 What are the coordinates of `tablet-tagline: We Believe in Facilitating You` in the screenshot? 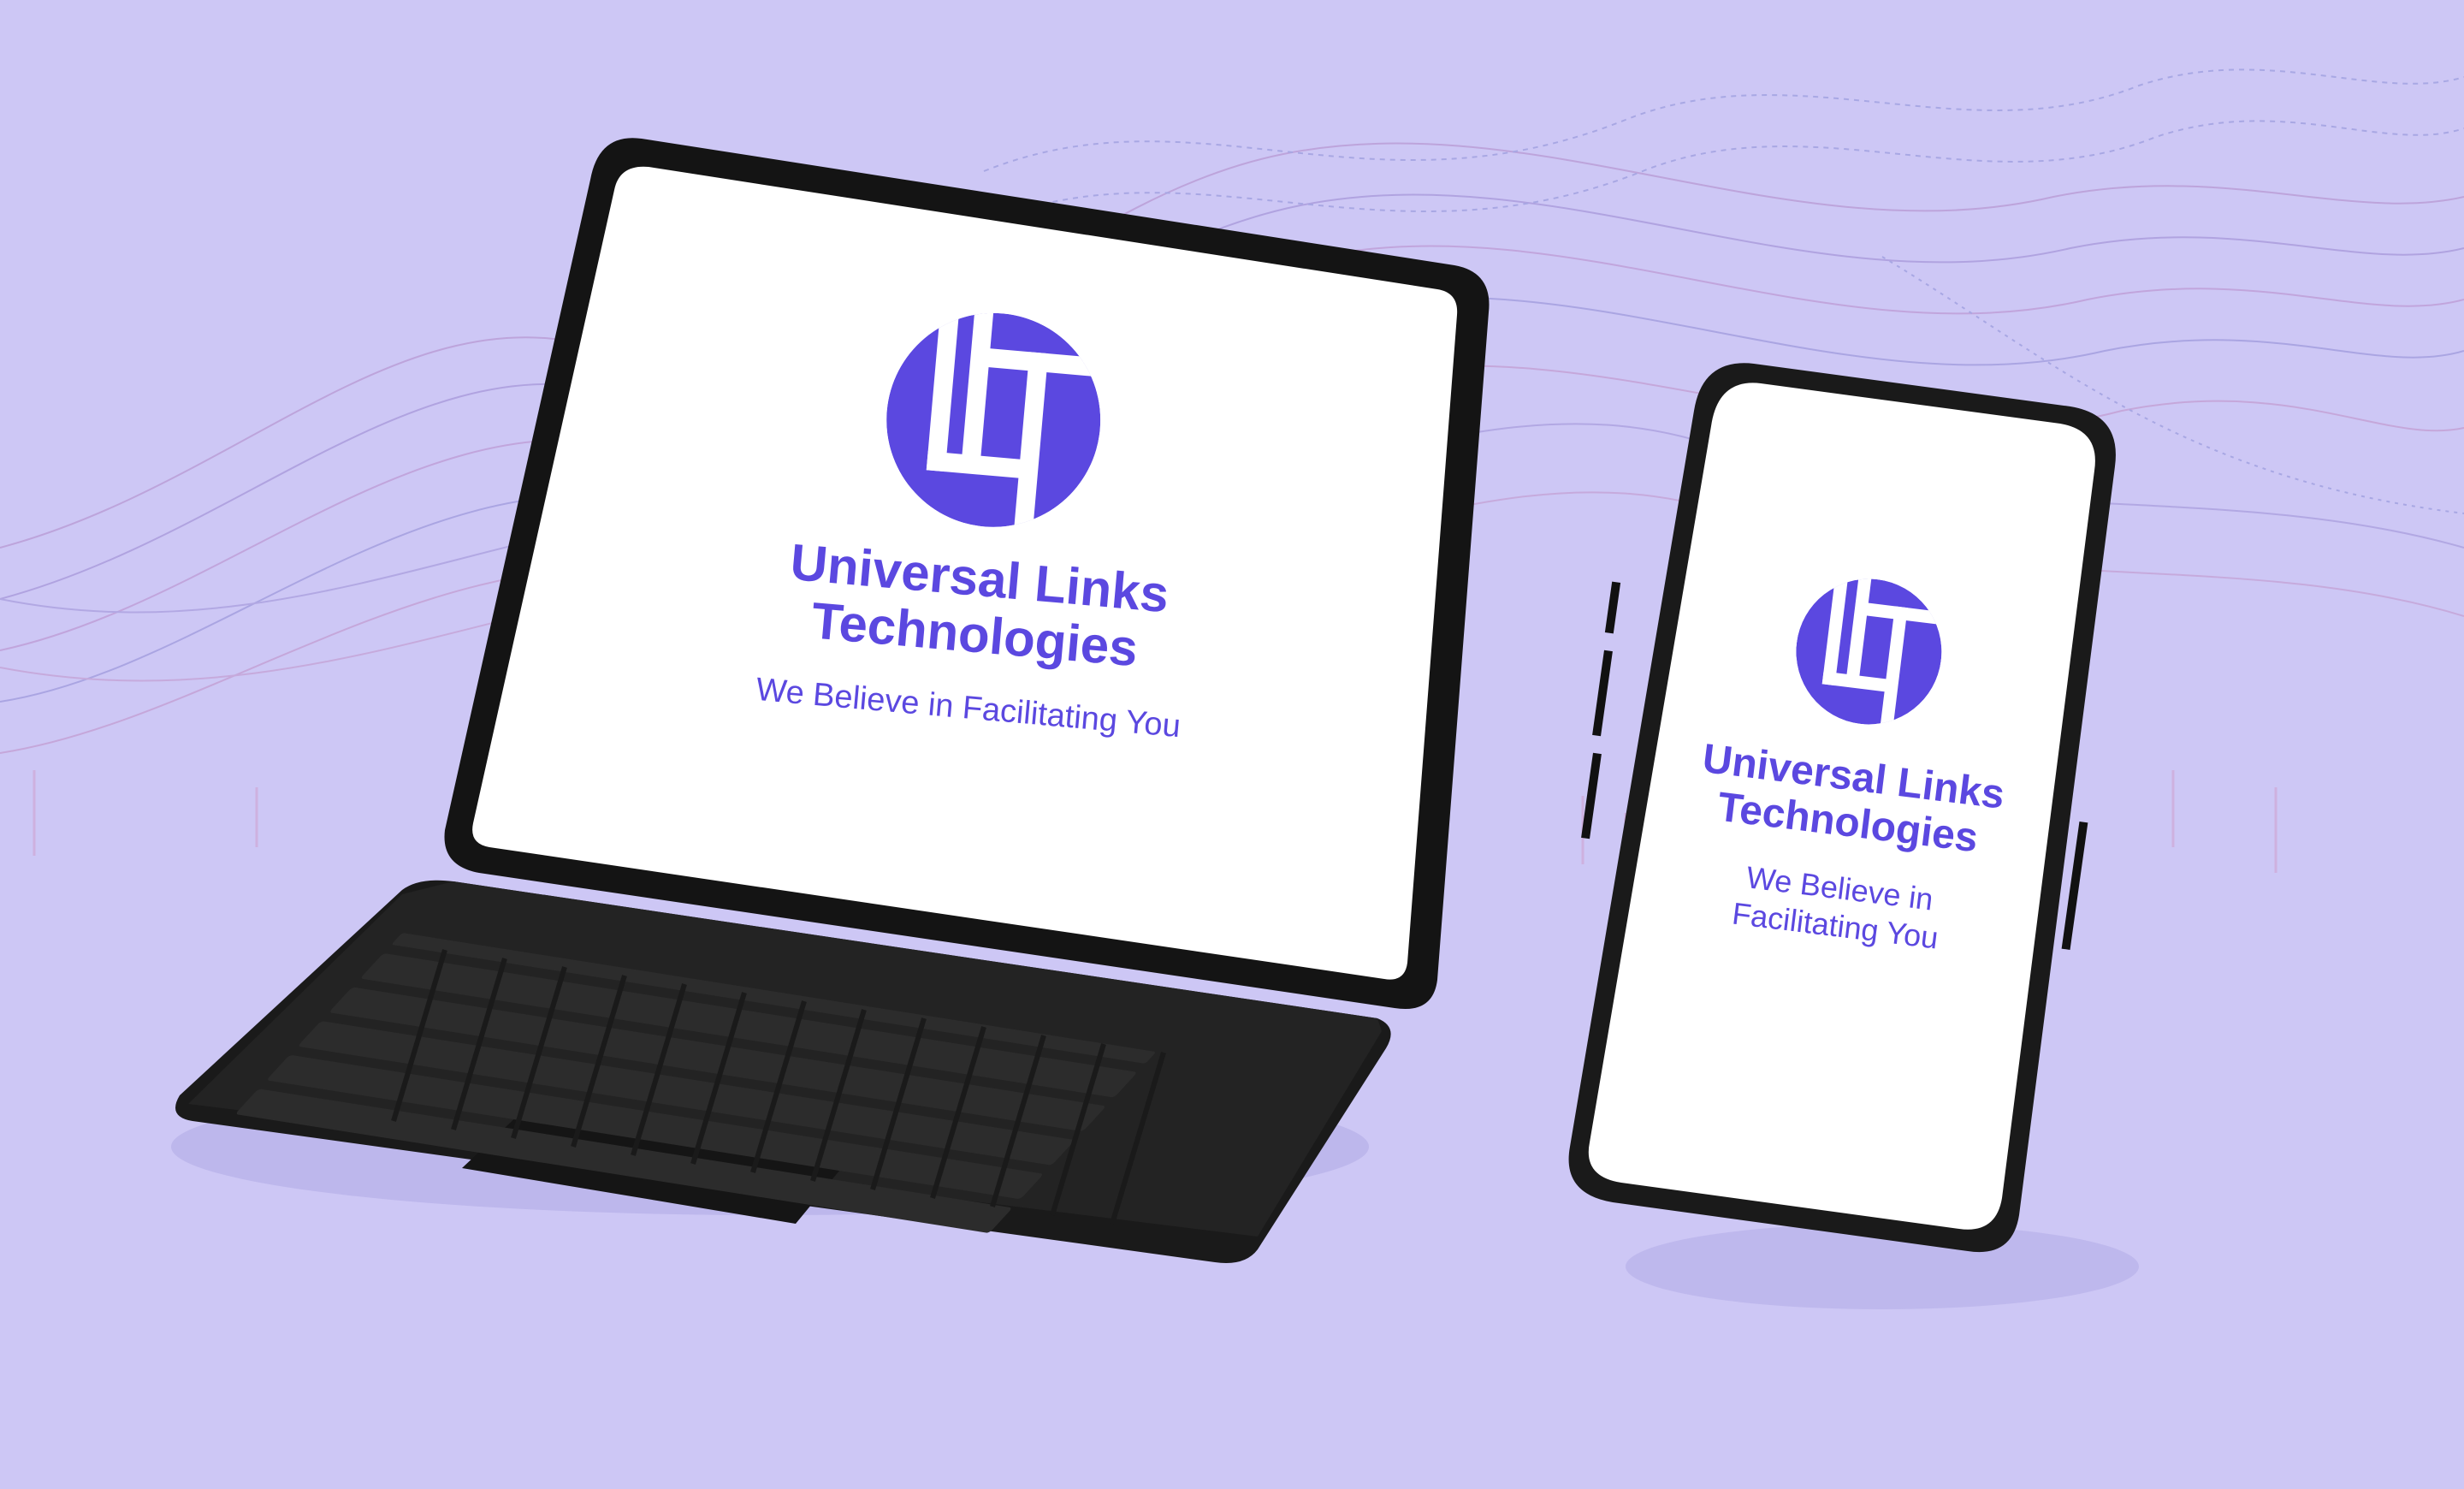 It's located at (968, 708).